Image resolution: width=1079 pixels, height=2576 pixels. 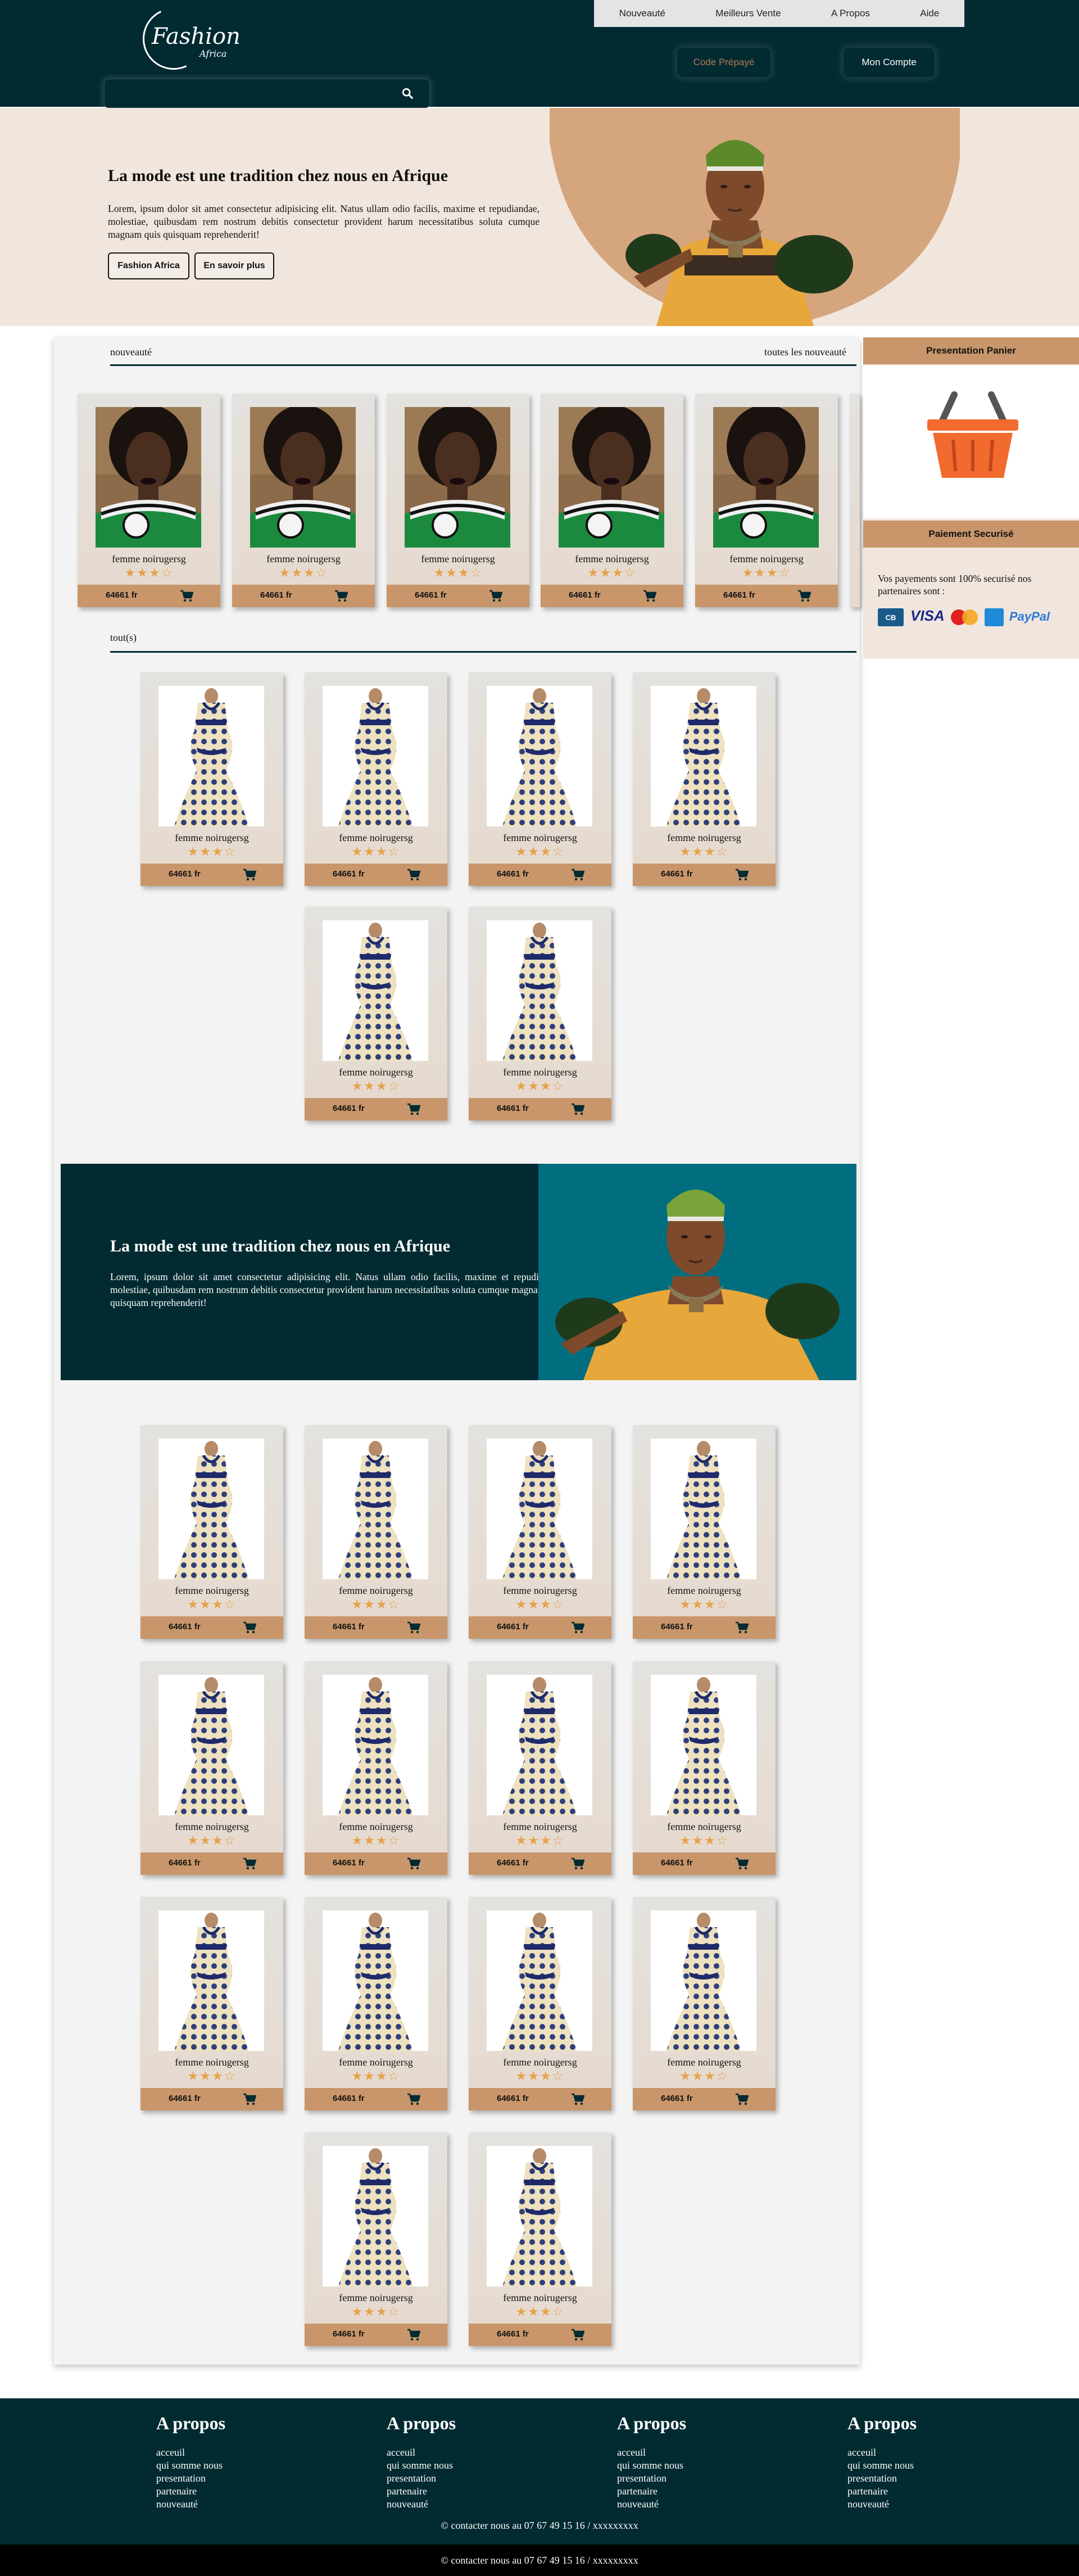 What do you see at coordinates (724, 62) in the screenshot?
I see `code-prepaye-button: Code Prépayé` at bounding box center [724, 62].